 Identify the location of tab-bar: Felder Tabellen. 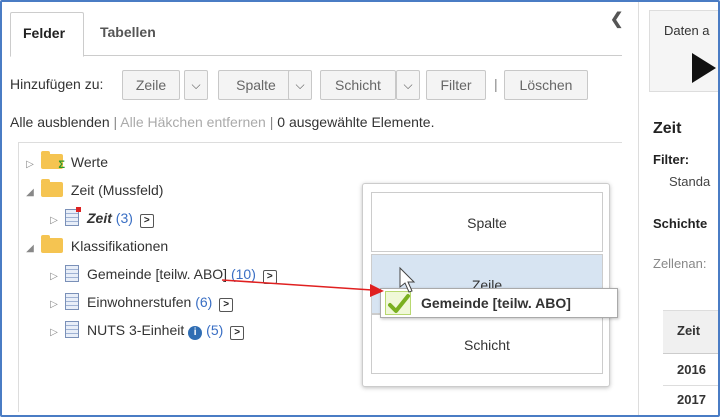
(316, 34).